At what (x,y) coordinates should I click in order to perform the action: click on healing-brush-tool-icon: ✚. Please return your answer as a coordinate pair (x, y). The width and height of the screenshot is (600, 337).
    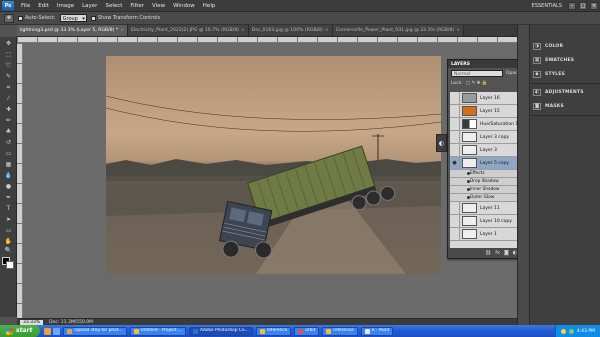
    Looking at the image, I should click on (8, 110).